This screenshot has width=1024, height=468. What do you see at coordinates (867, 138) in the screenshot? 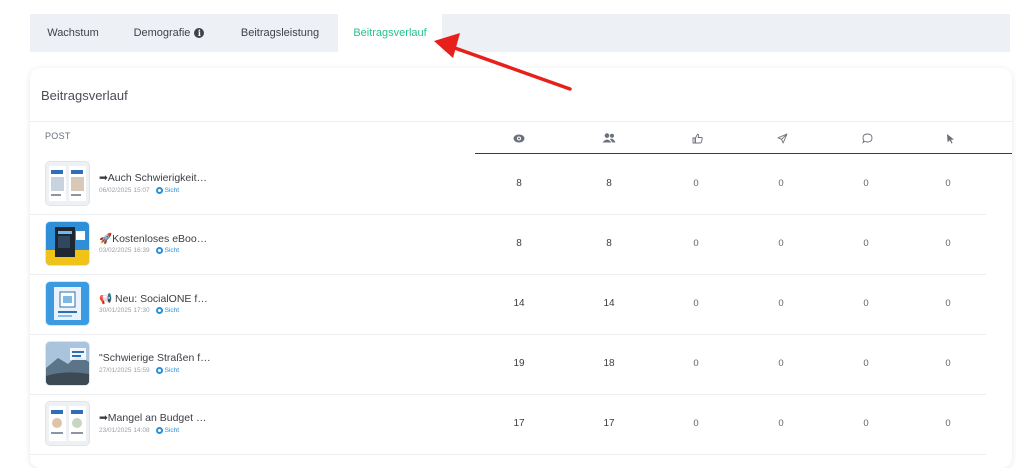
I see `comment-icon` at bounding box center [867, 138].